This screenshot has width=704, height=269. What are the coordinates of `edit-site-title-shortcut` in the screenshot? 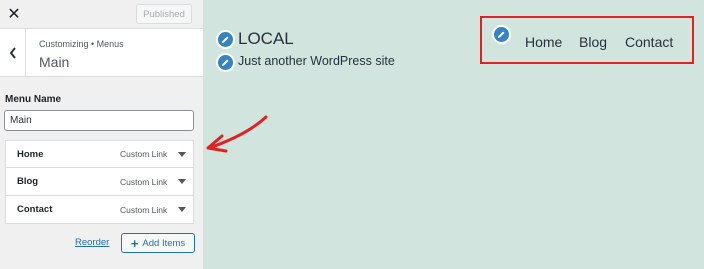 It's located at (225, 39).